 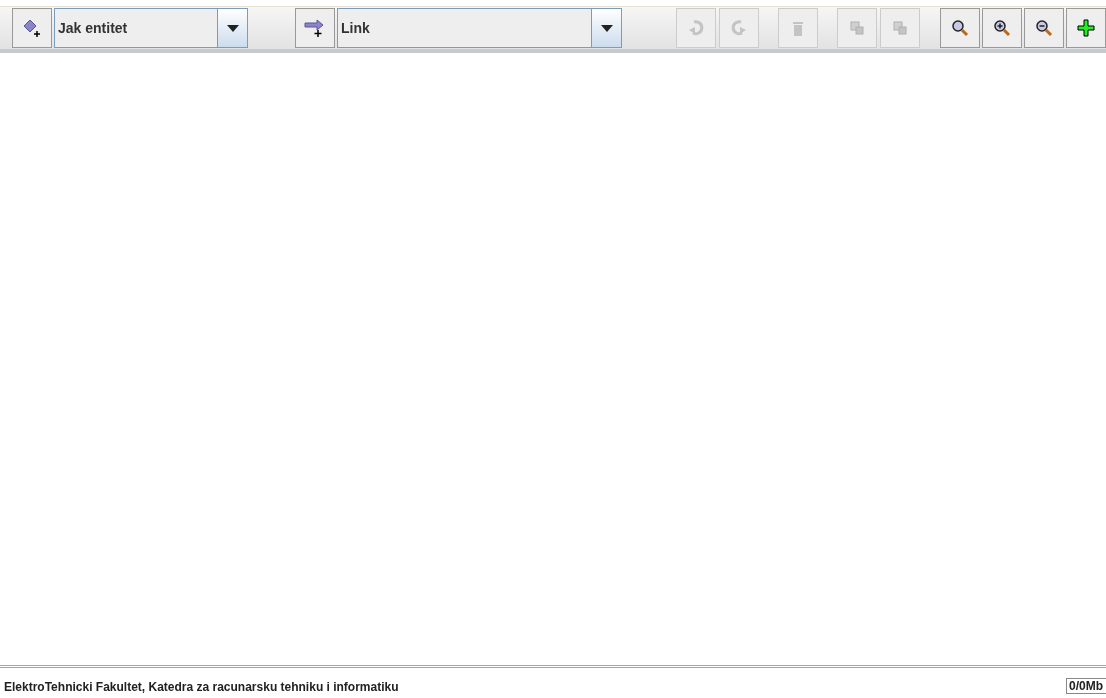 What do you see at coordinates (201, 687) in the screenshot?
I see `status-message: ElektroTehnicki Fakultet, Katedra za racunarsku tehniku i informatiku` at bounding box center [201, 687].